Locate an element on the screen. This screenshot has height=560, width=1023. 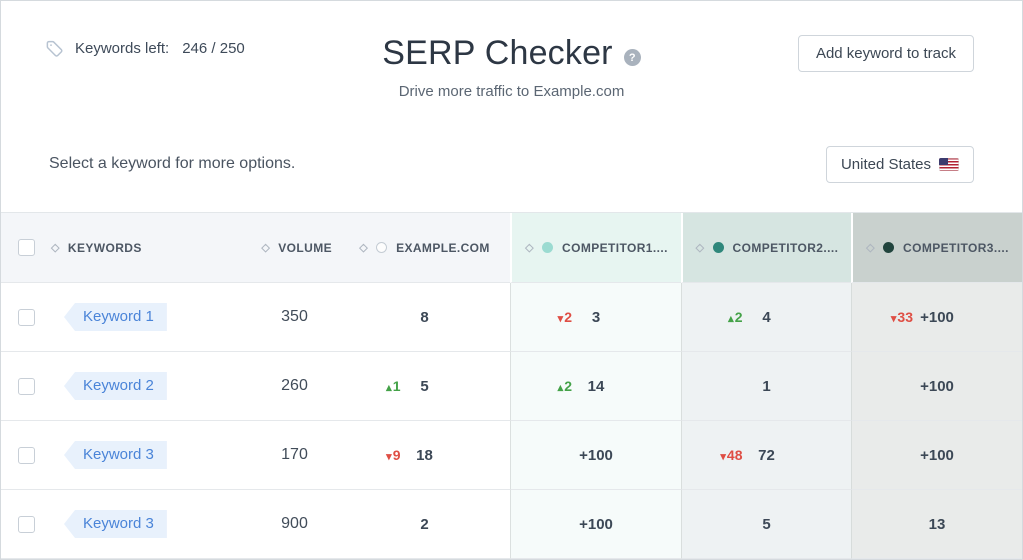
competitor2-rank-cell: 5 is located at coordinates (766, 524).